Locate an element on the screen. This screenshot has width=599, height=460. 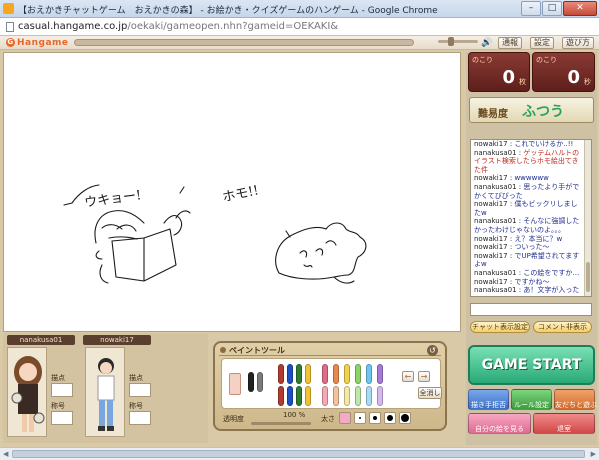
size-pink-box is located at coordinates (345, 418).